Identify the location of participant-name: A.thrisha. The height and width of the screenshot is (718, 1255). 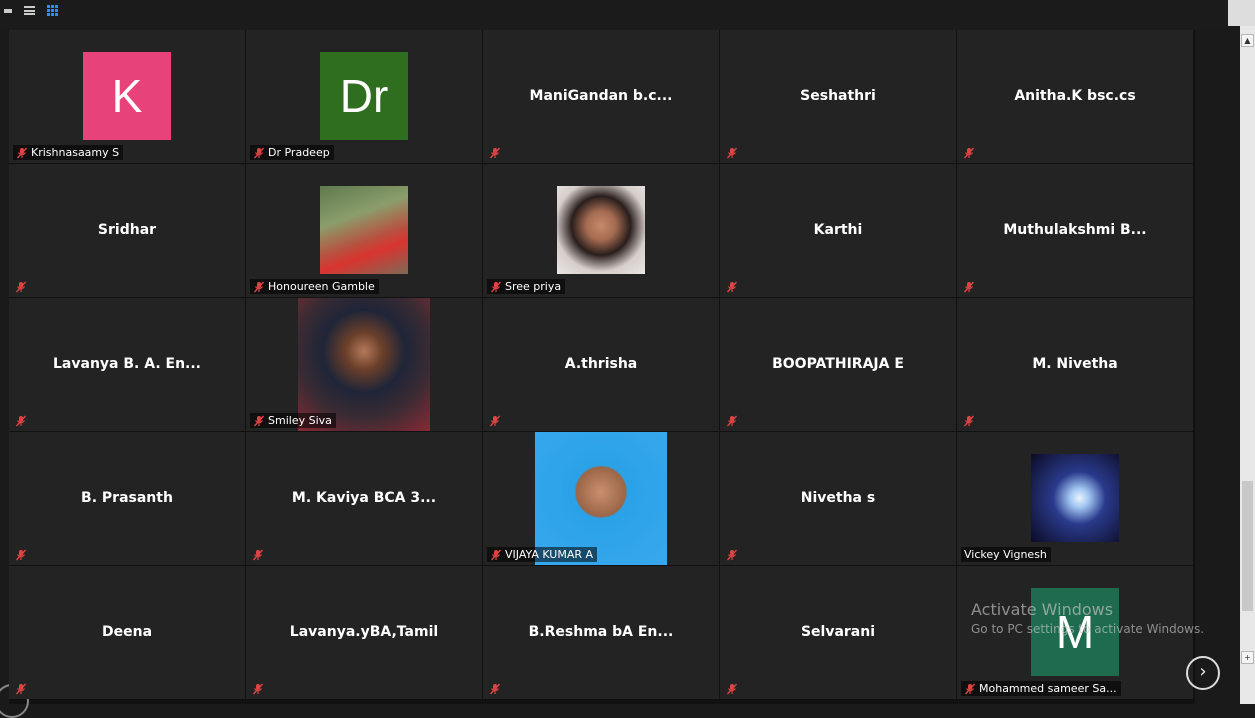
(601, 364).